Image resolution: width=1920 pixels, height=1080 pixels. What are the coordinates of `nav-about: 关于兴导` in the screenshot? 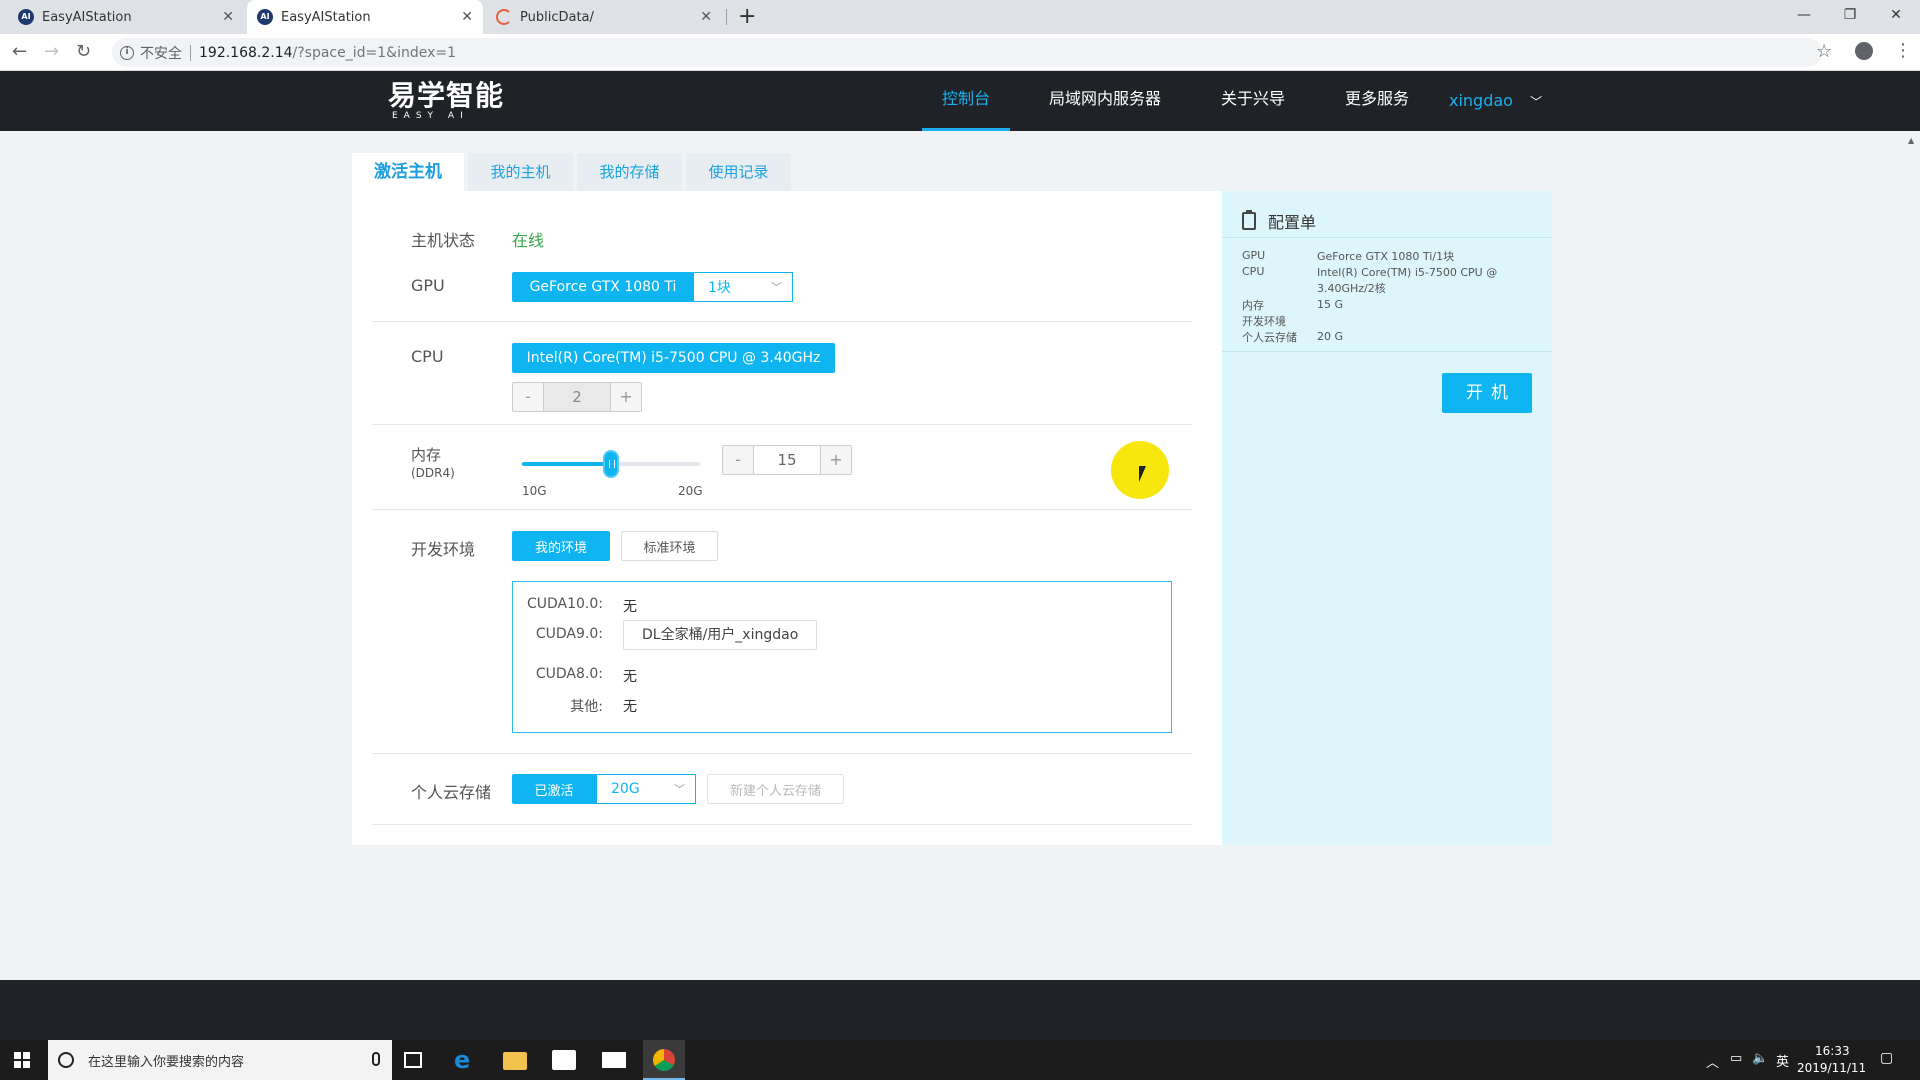 It's located at (1253, 101).